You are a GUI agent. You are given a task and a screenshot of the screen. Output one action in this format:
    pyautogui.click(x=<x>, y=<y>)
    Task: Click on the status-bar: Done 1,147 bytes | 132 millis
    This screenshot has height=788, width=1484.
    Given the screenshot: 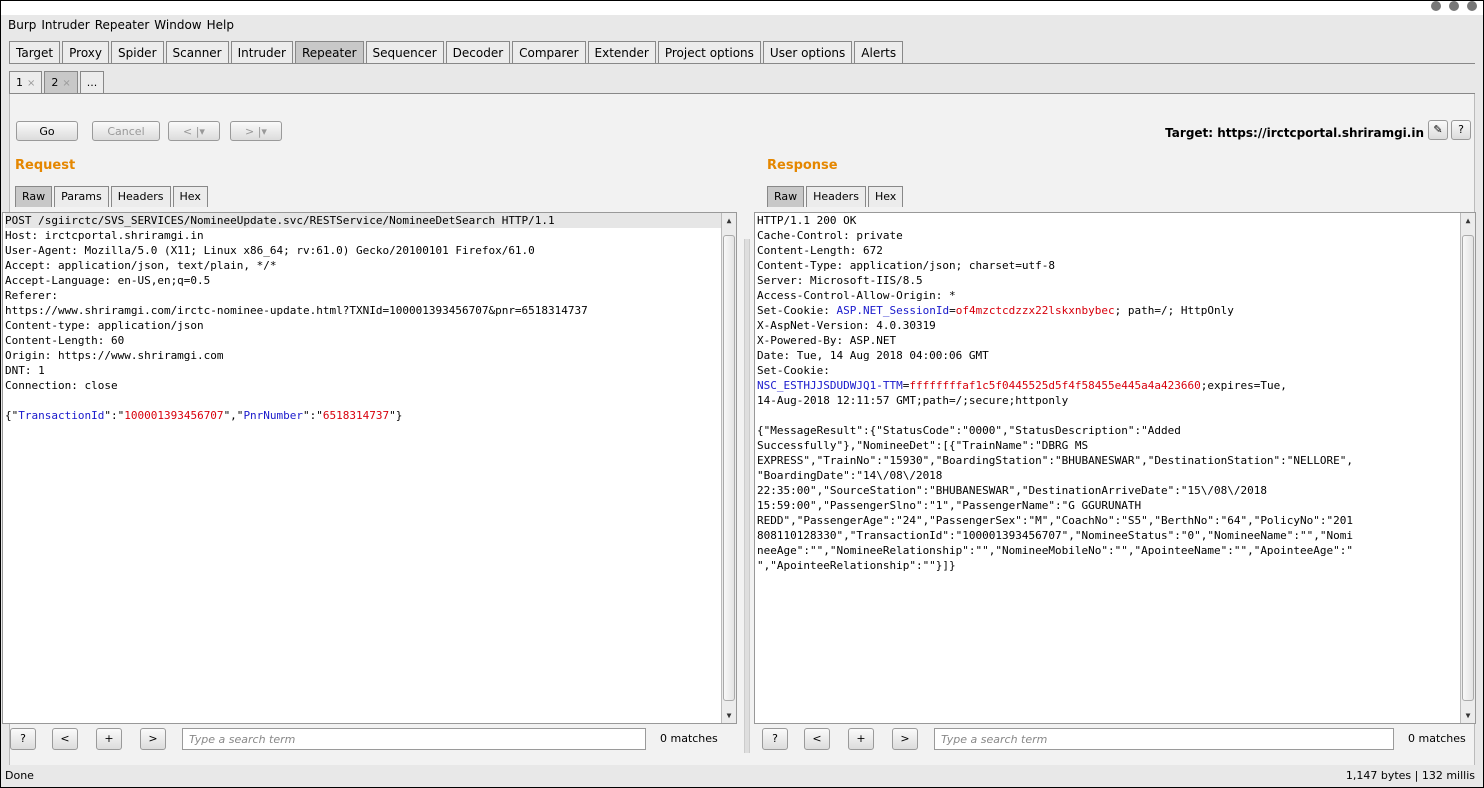 What is the action you would take?
    pyautogui.click(x=740, y=776)
    